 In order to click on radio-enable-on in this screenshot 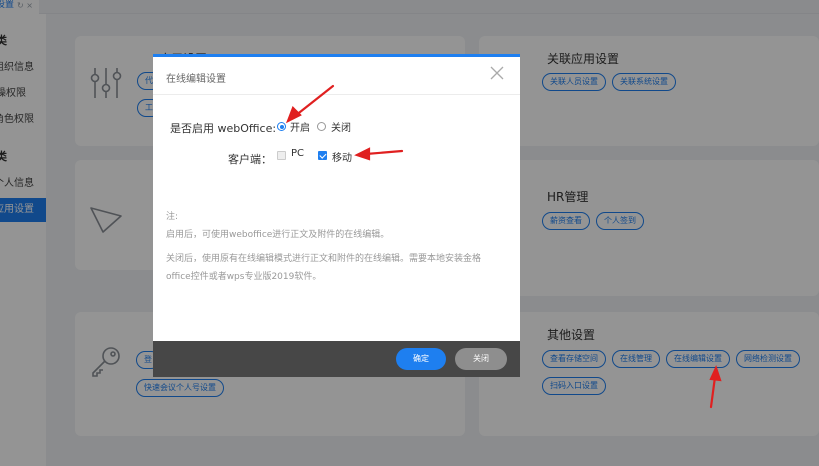, I will do `click(281, 126)`.